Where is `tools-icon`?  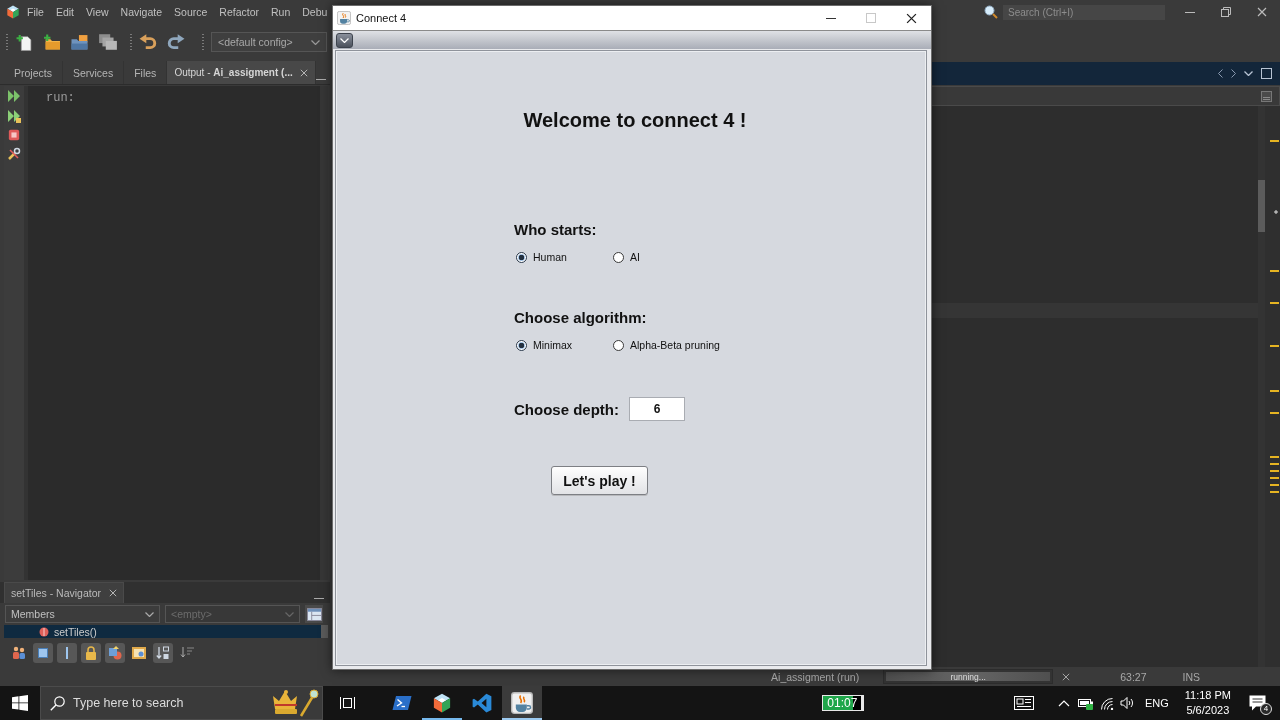
tools-icon is located at coordinates (14, 154).